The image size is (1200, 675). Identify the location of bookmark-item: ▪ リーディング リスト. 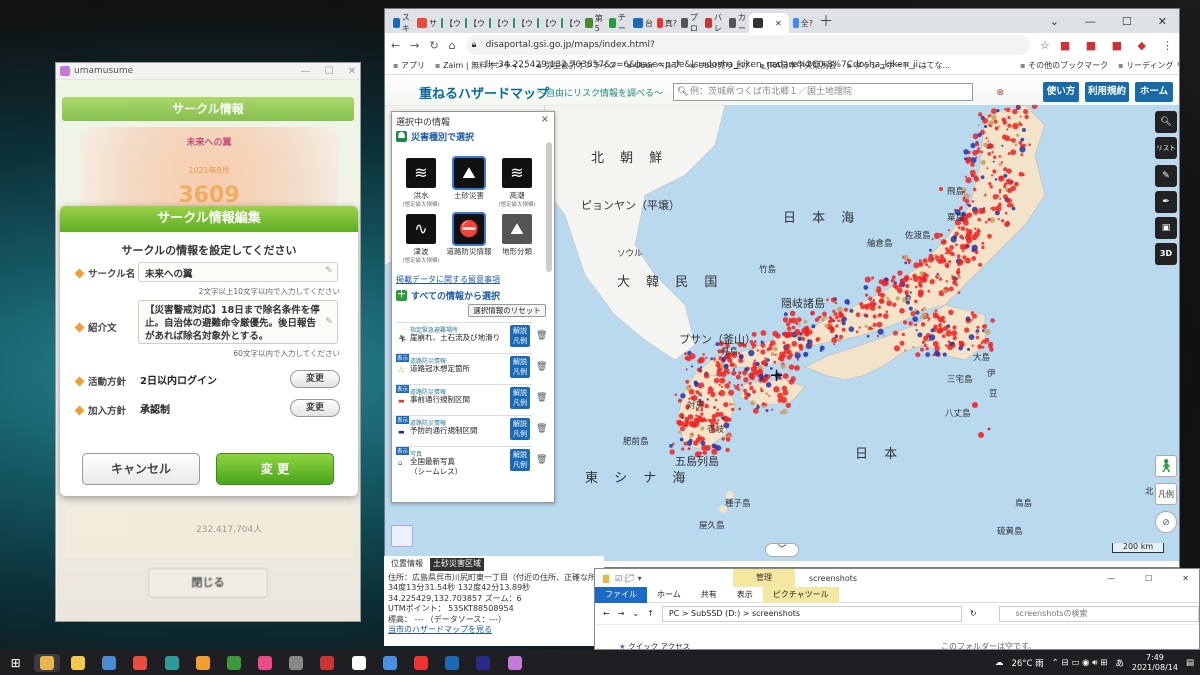
(1148, 65).